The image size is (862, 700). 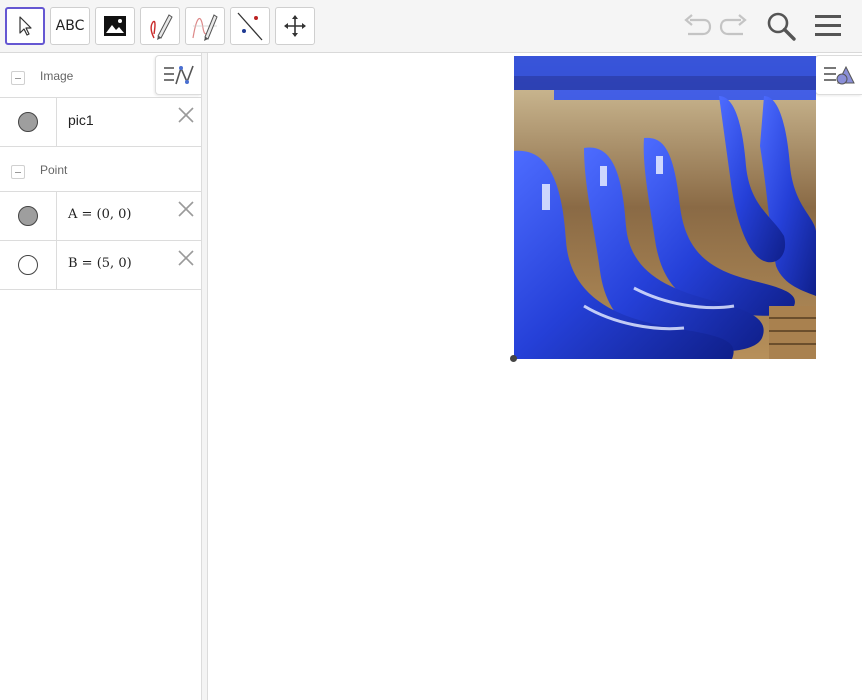 I want to click on redo-button, so click(x=734, y=26).